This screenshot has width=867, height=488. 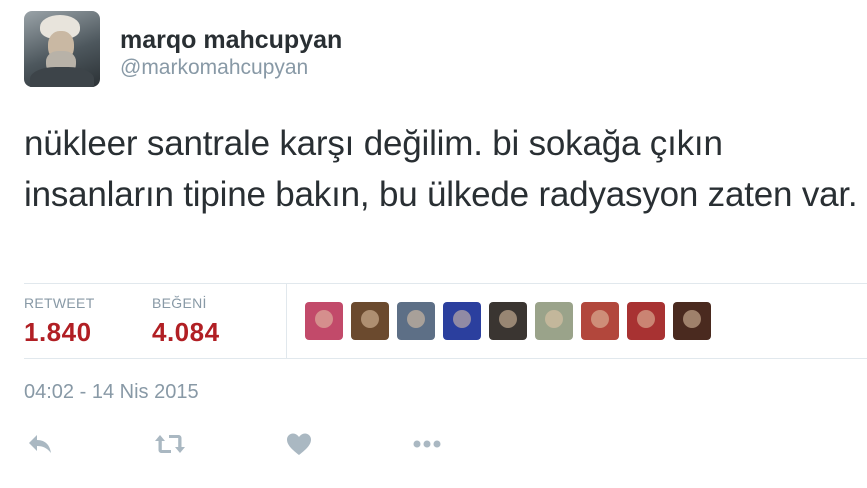 I want to click on like-count: 4.084, so click(x=186, y=331).